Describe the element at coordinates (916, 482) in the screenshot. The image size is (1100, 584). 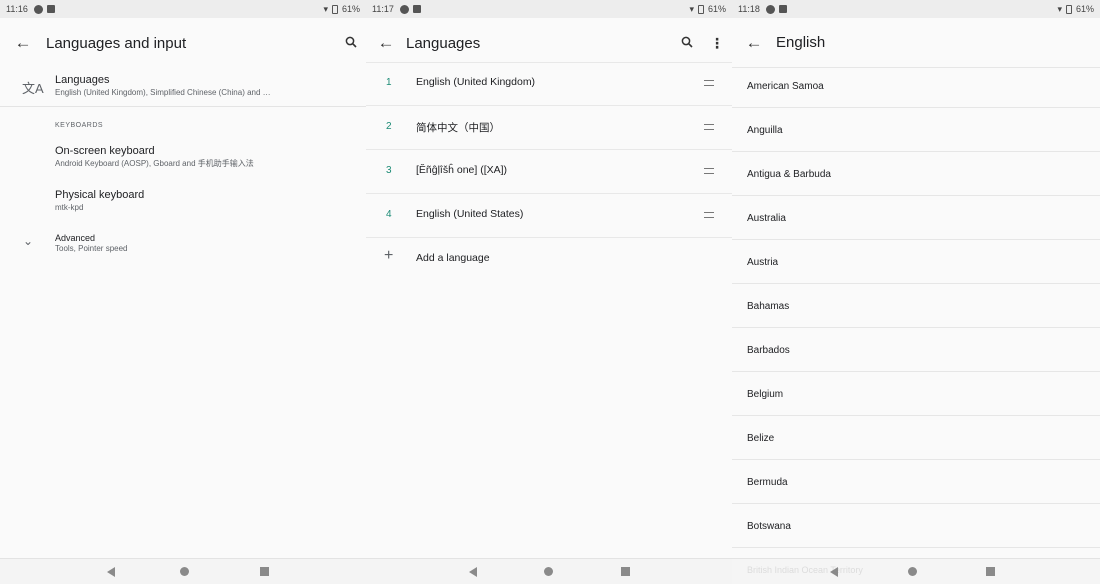
I see `list-item: Bermuda` at that location.